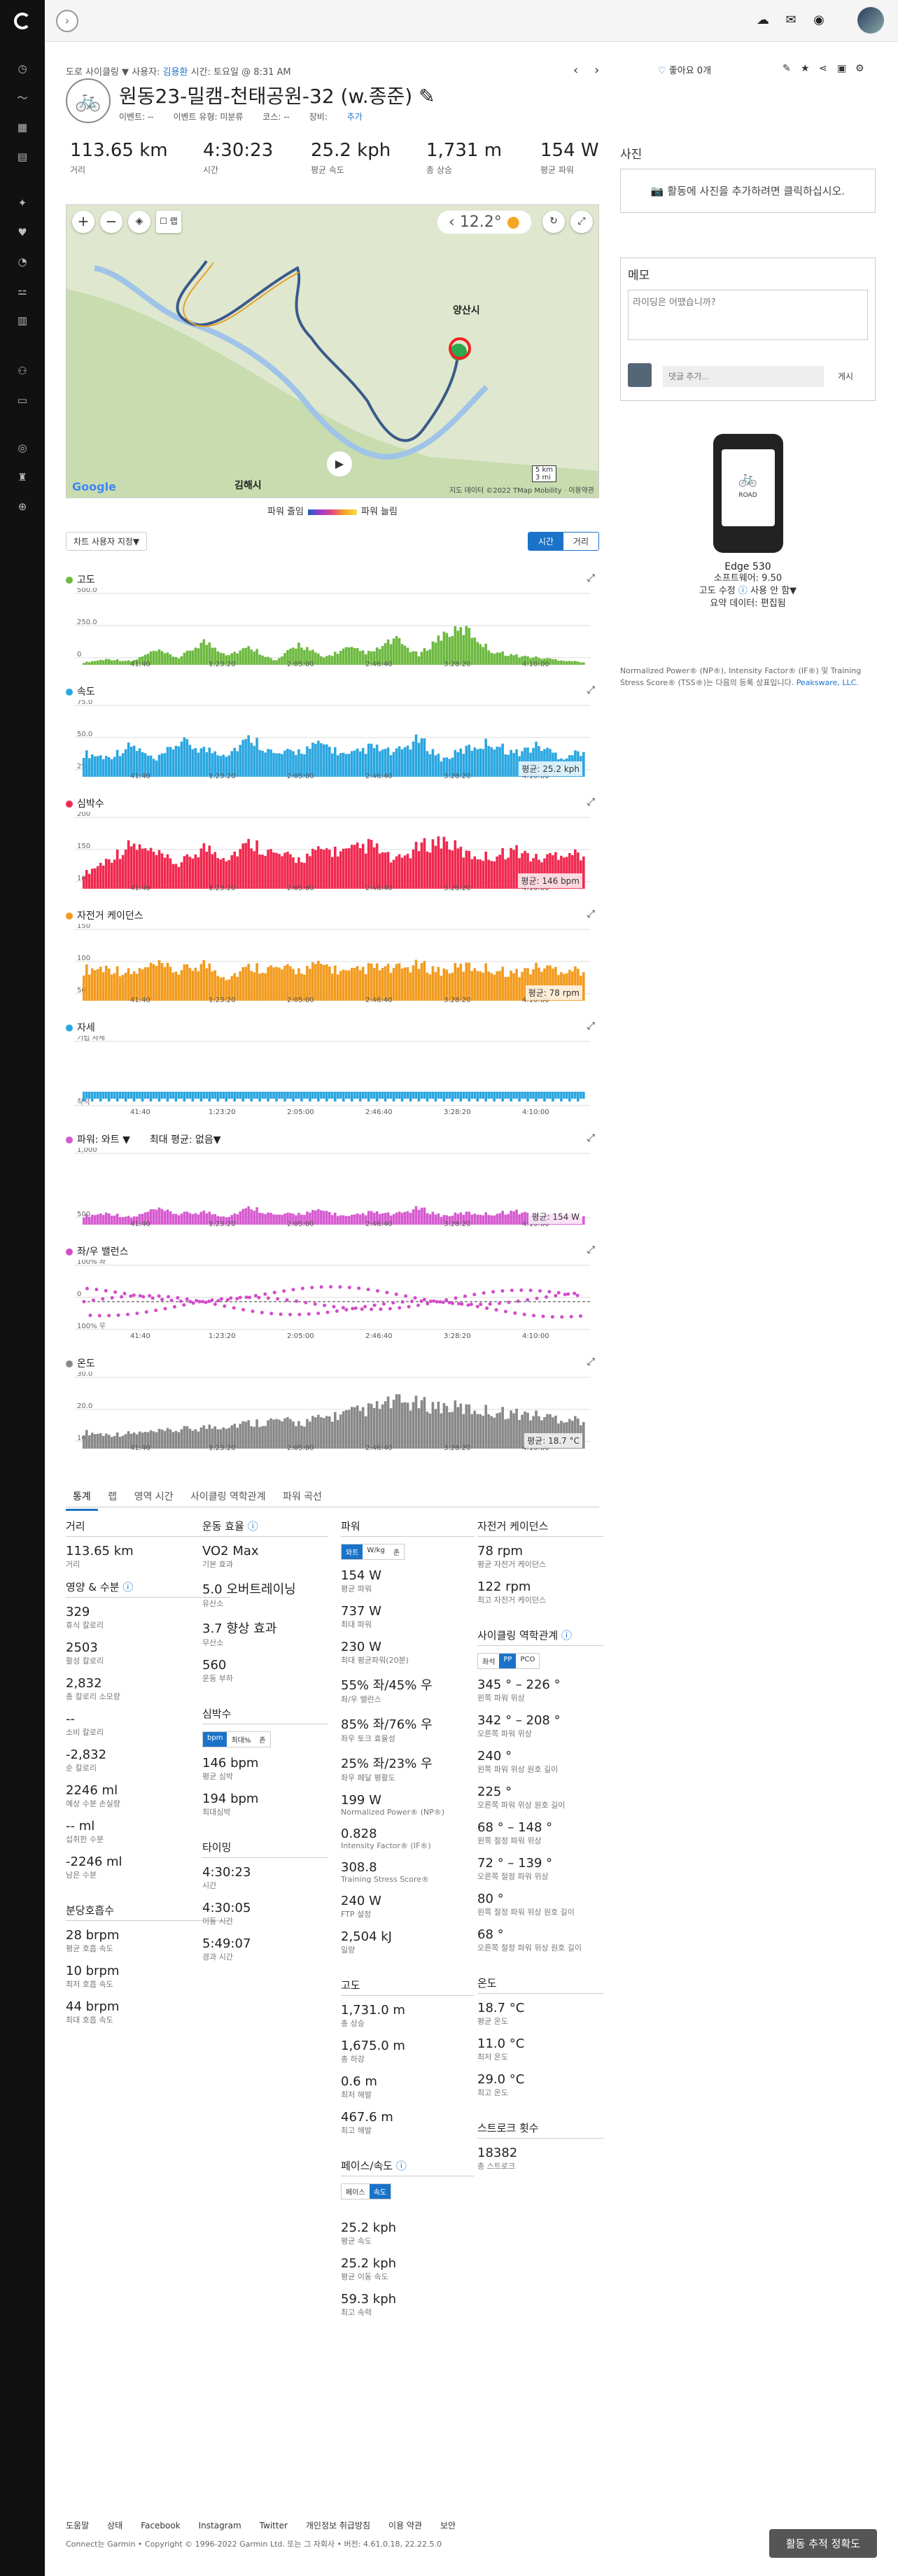  I want to click on footer-link: Twitter, so click(274, 2526).